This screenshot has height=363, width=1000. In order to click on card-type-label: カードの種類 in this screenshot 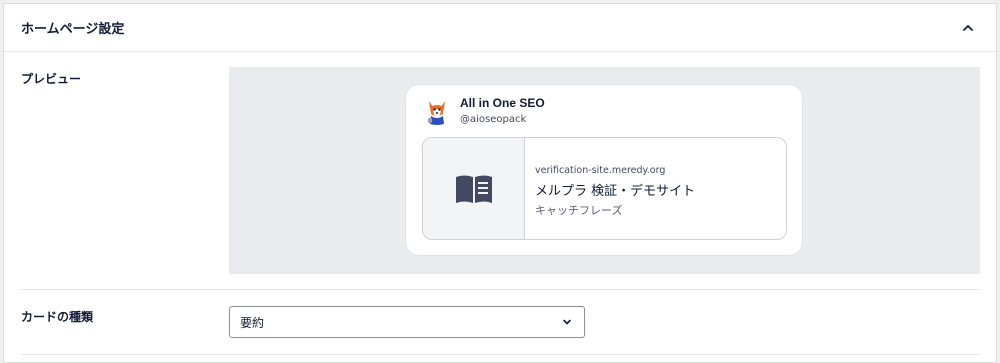, I will do `click(57, 317)`.